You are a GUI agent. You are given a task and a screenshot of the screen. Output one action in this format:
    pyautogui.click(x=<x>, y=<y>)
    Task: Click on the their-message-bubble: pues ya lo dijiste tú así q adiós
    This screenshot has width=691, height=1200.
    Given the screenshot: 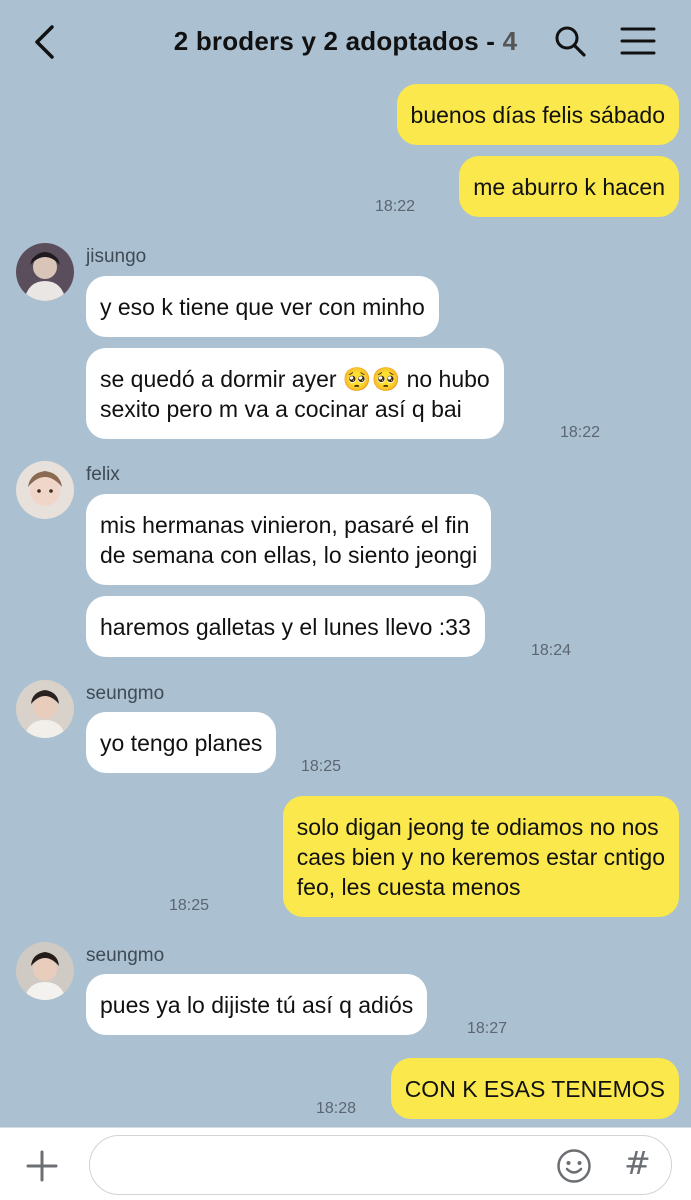 What is the action you would take?
    pyautogui.click(x=257, y=1004)
    